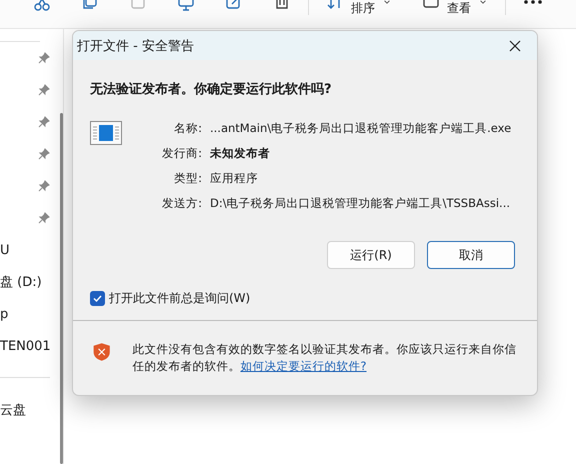 The height and width of the screenshot is (464, 576). What do you see at coordinates (515, 46) in the screenshot?
I see `close-icon` at bounding box center [515, 46].